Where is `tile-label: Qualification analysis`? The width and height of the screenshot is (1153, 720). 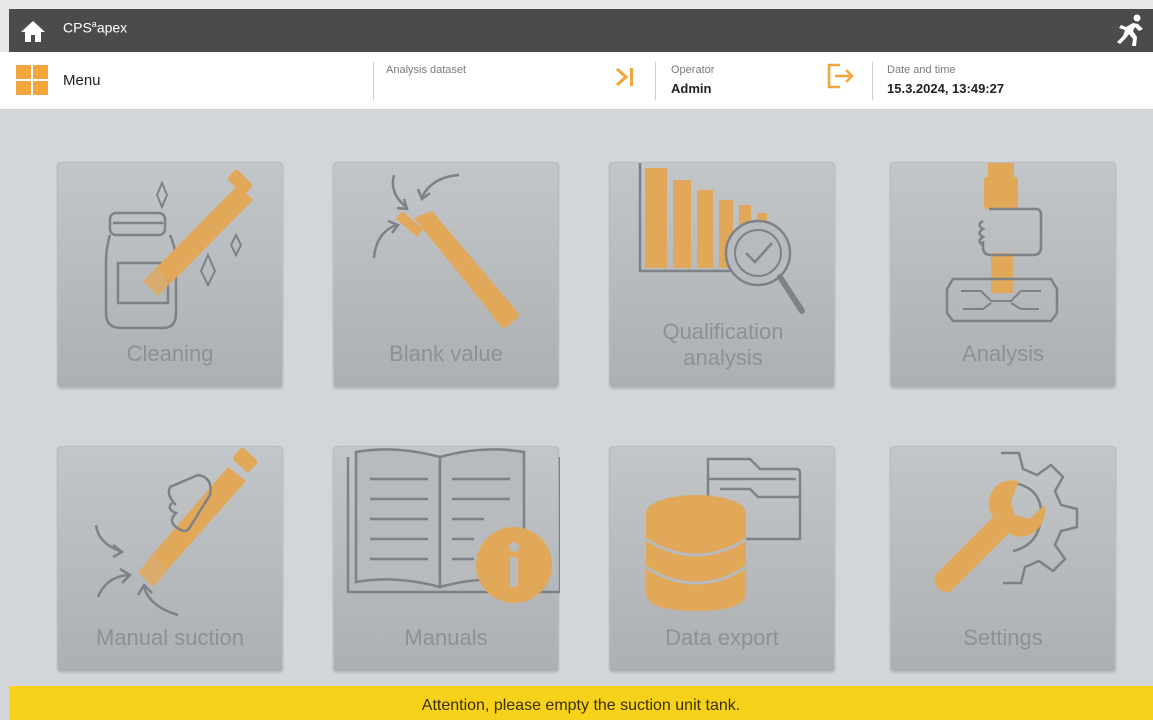 tile-label: Qualification analysis is located at coordinates (723, 344).